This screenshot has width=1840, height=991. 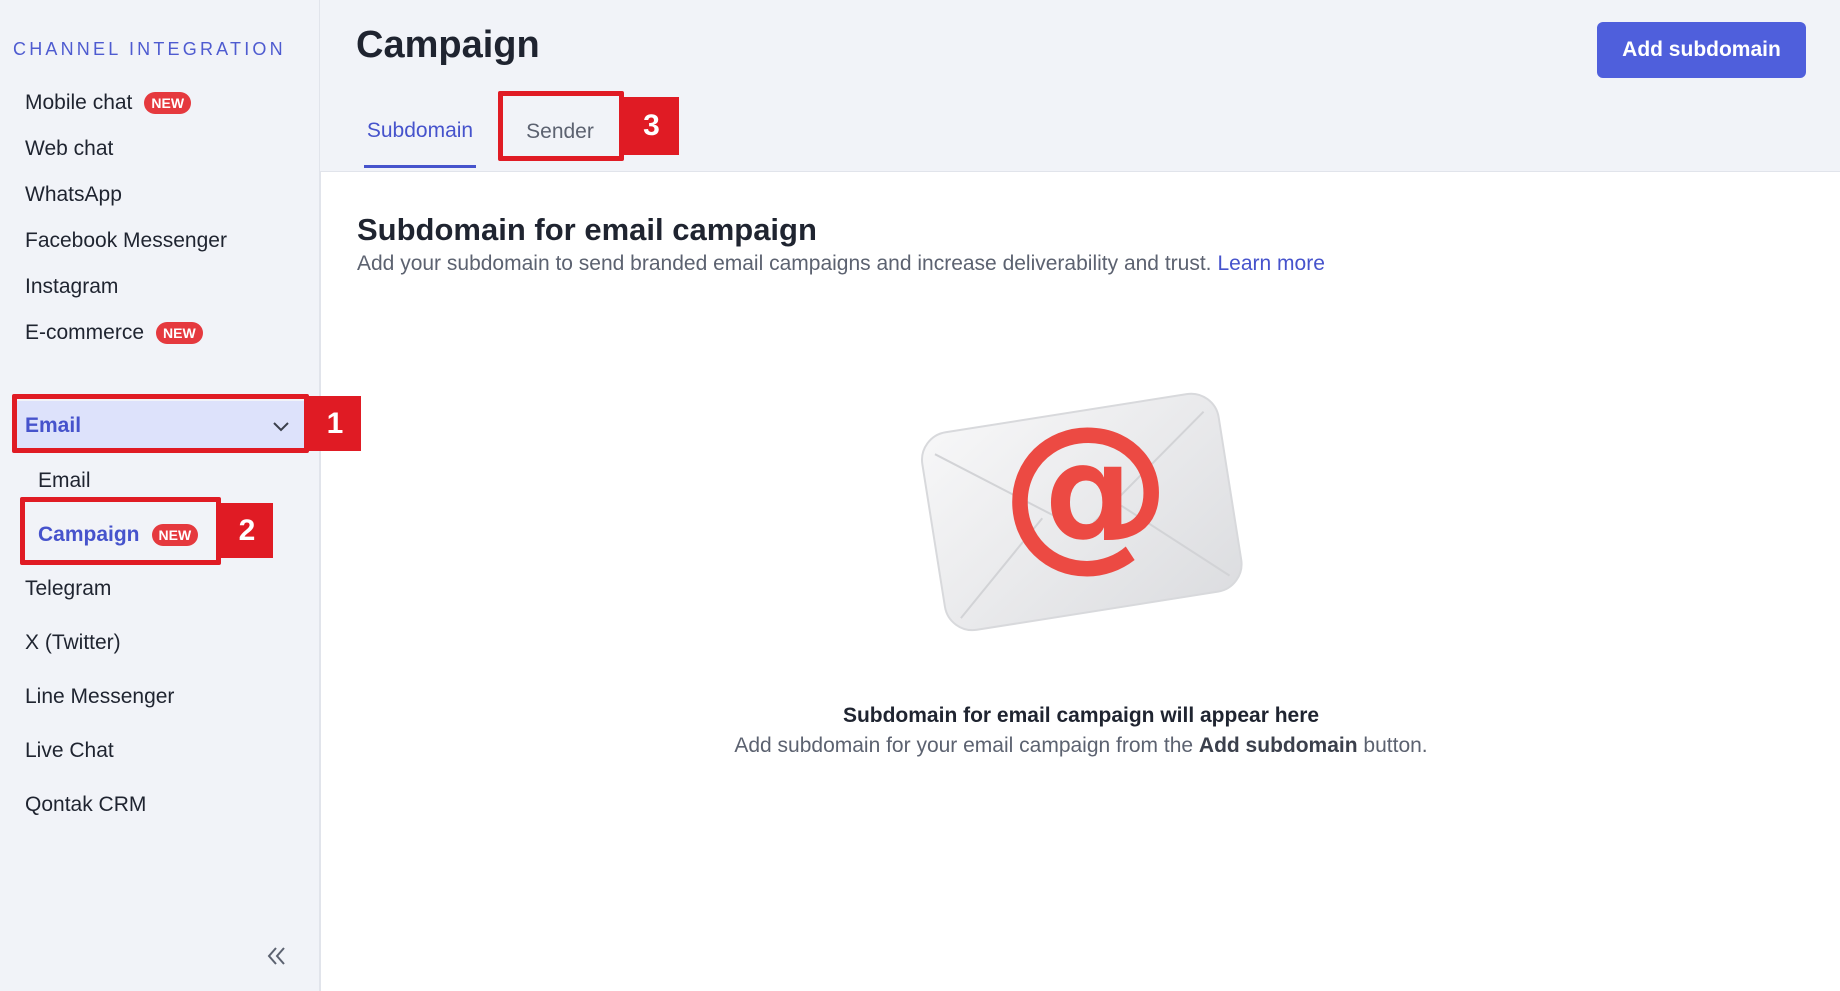 I want to click on sidebar-item-label: Line Messenger, so click(x=100, y=696).